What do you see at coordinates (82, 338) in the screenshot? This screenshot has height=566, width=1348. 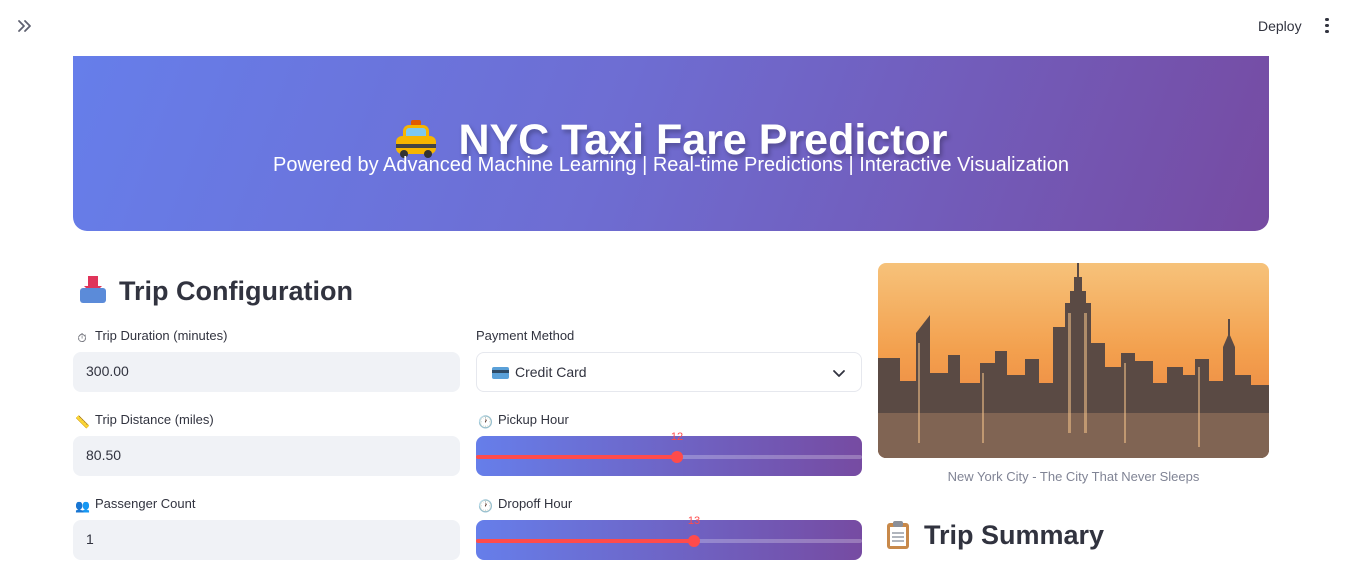 I see `stopwatch-icon: ⏱` at bounding box center [82, 338].